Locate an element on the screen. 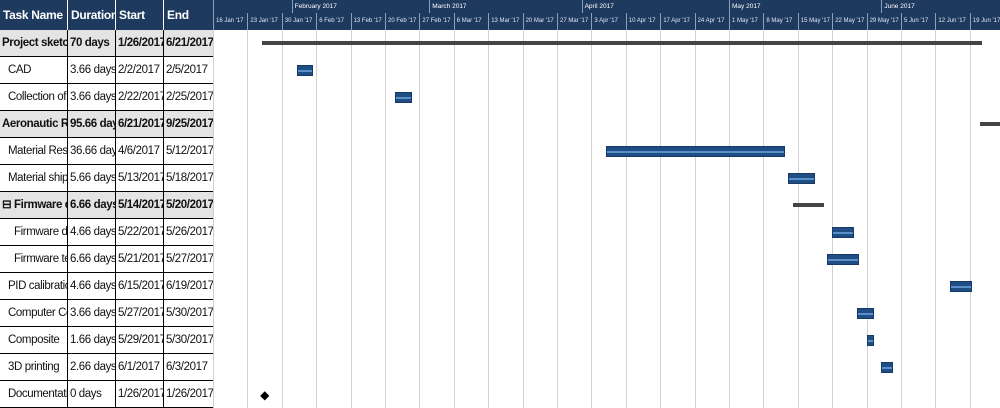 The height and width of the screenshot is (408, 1000). task-row: 3D printing 2.66 days 6/1/2017 6/3/2017 is located at coordinates (106, 367).